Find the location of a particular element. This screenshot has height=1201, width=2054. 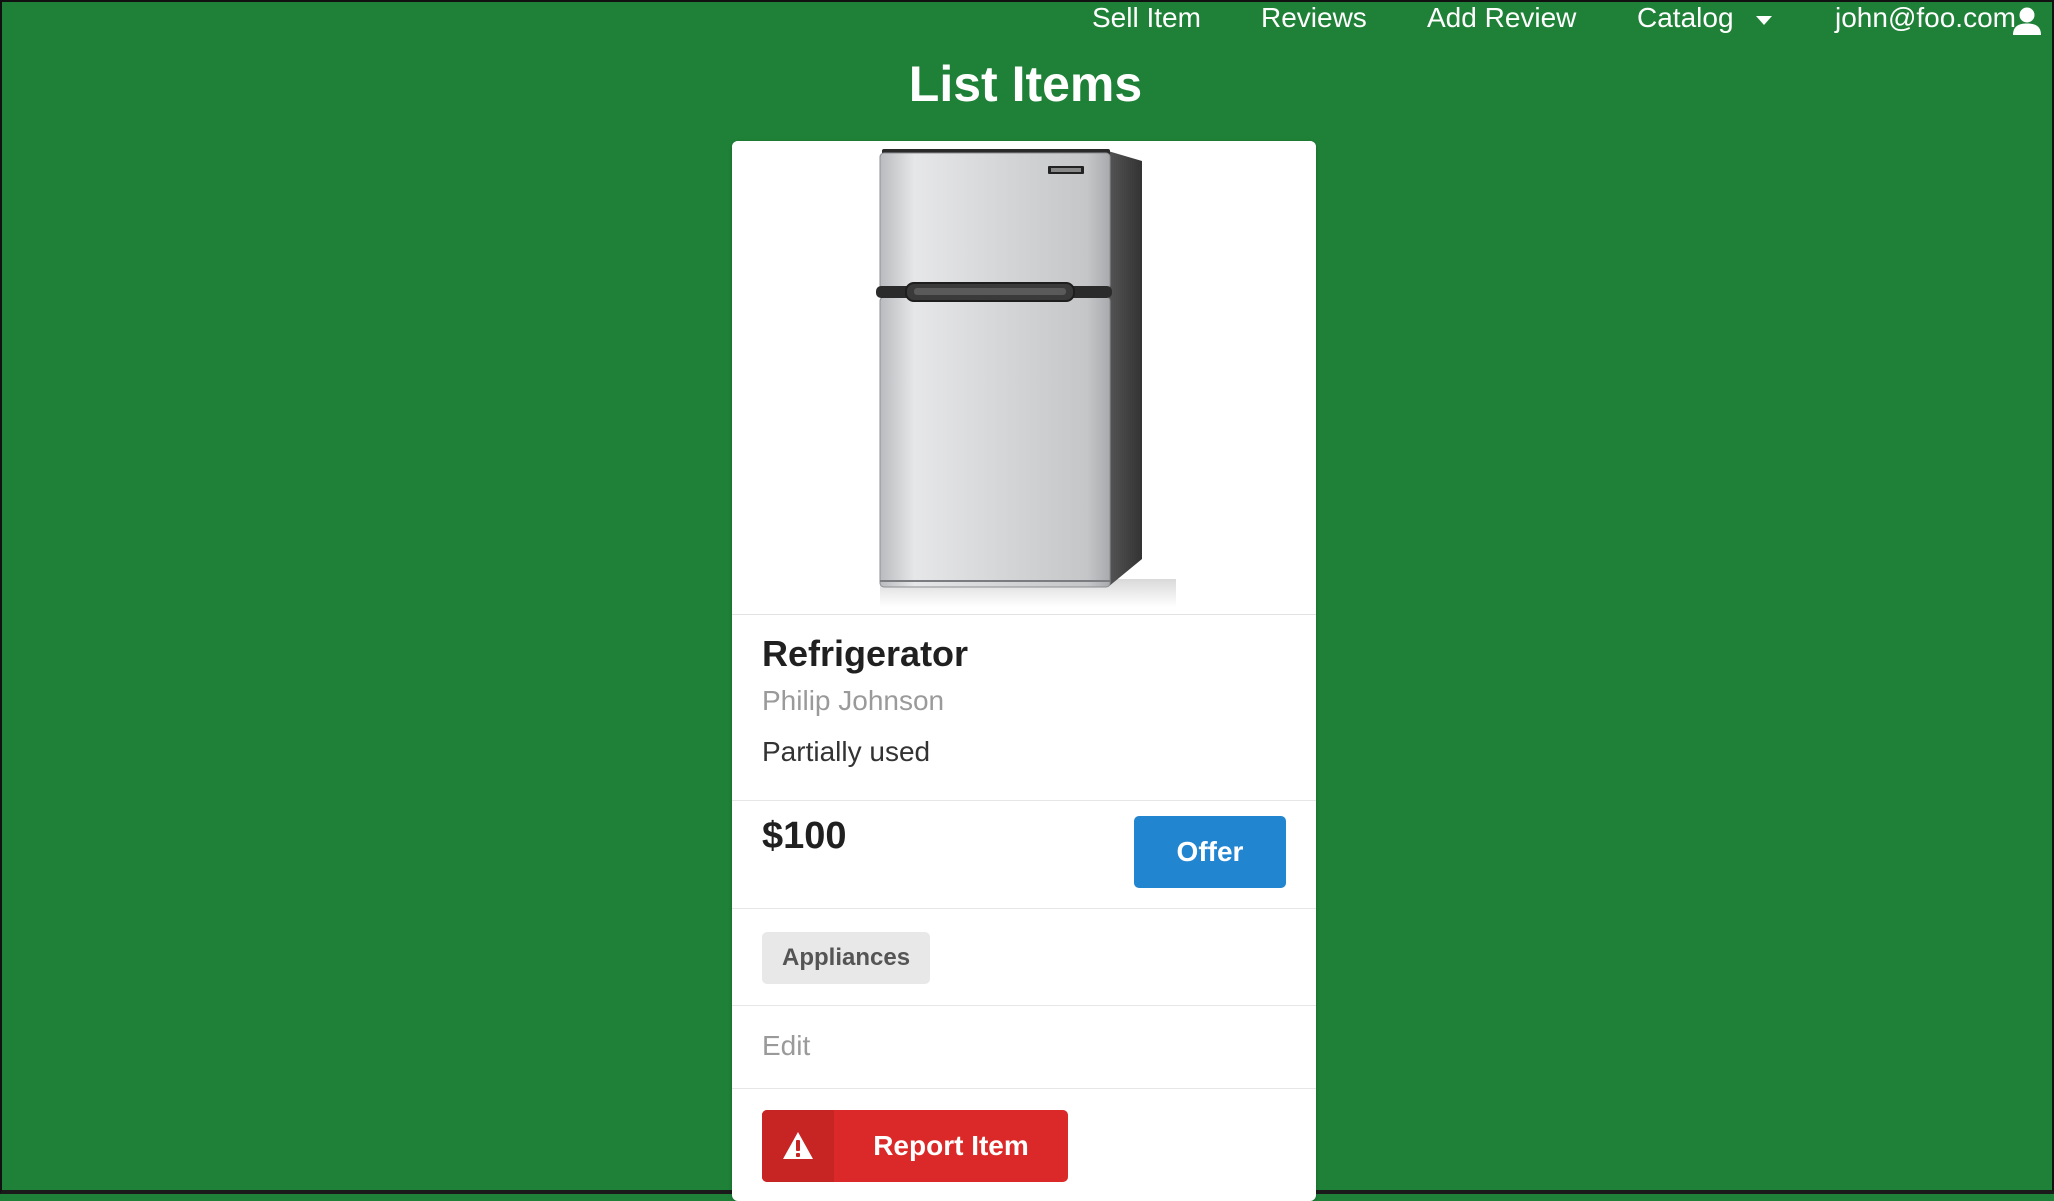

nav-add-review: Add Review is located at coordinates (1501, 18).